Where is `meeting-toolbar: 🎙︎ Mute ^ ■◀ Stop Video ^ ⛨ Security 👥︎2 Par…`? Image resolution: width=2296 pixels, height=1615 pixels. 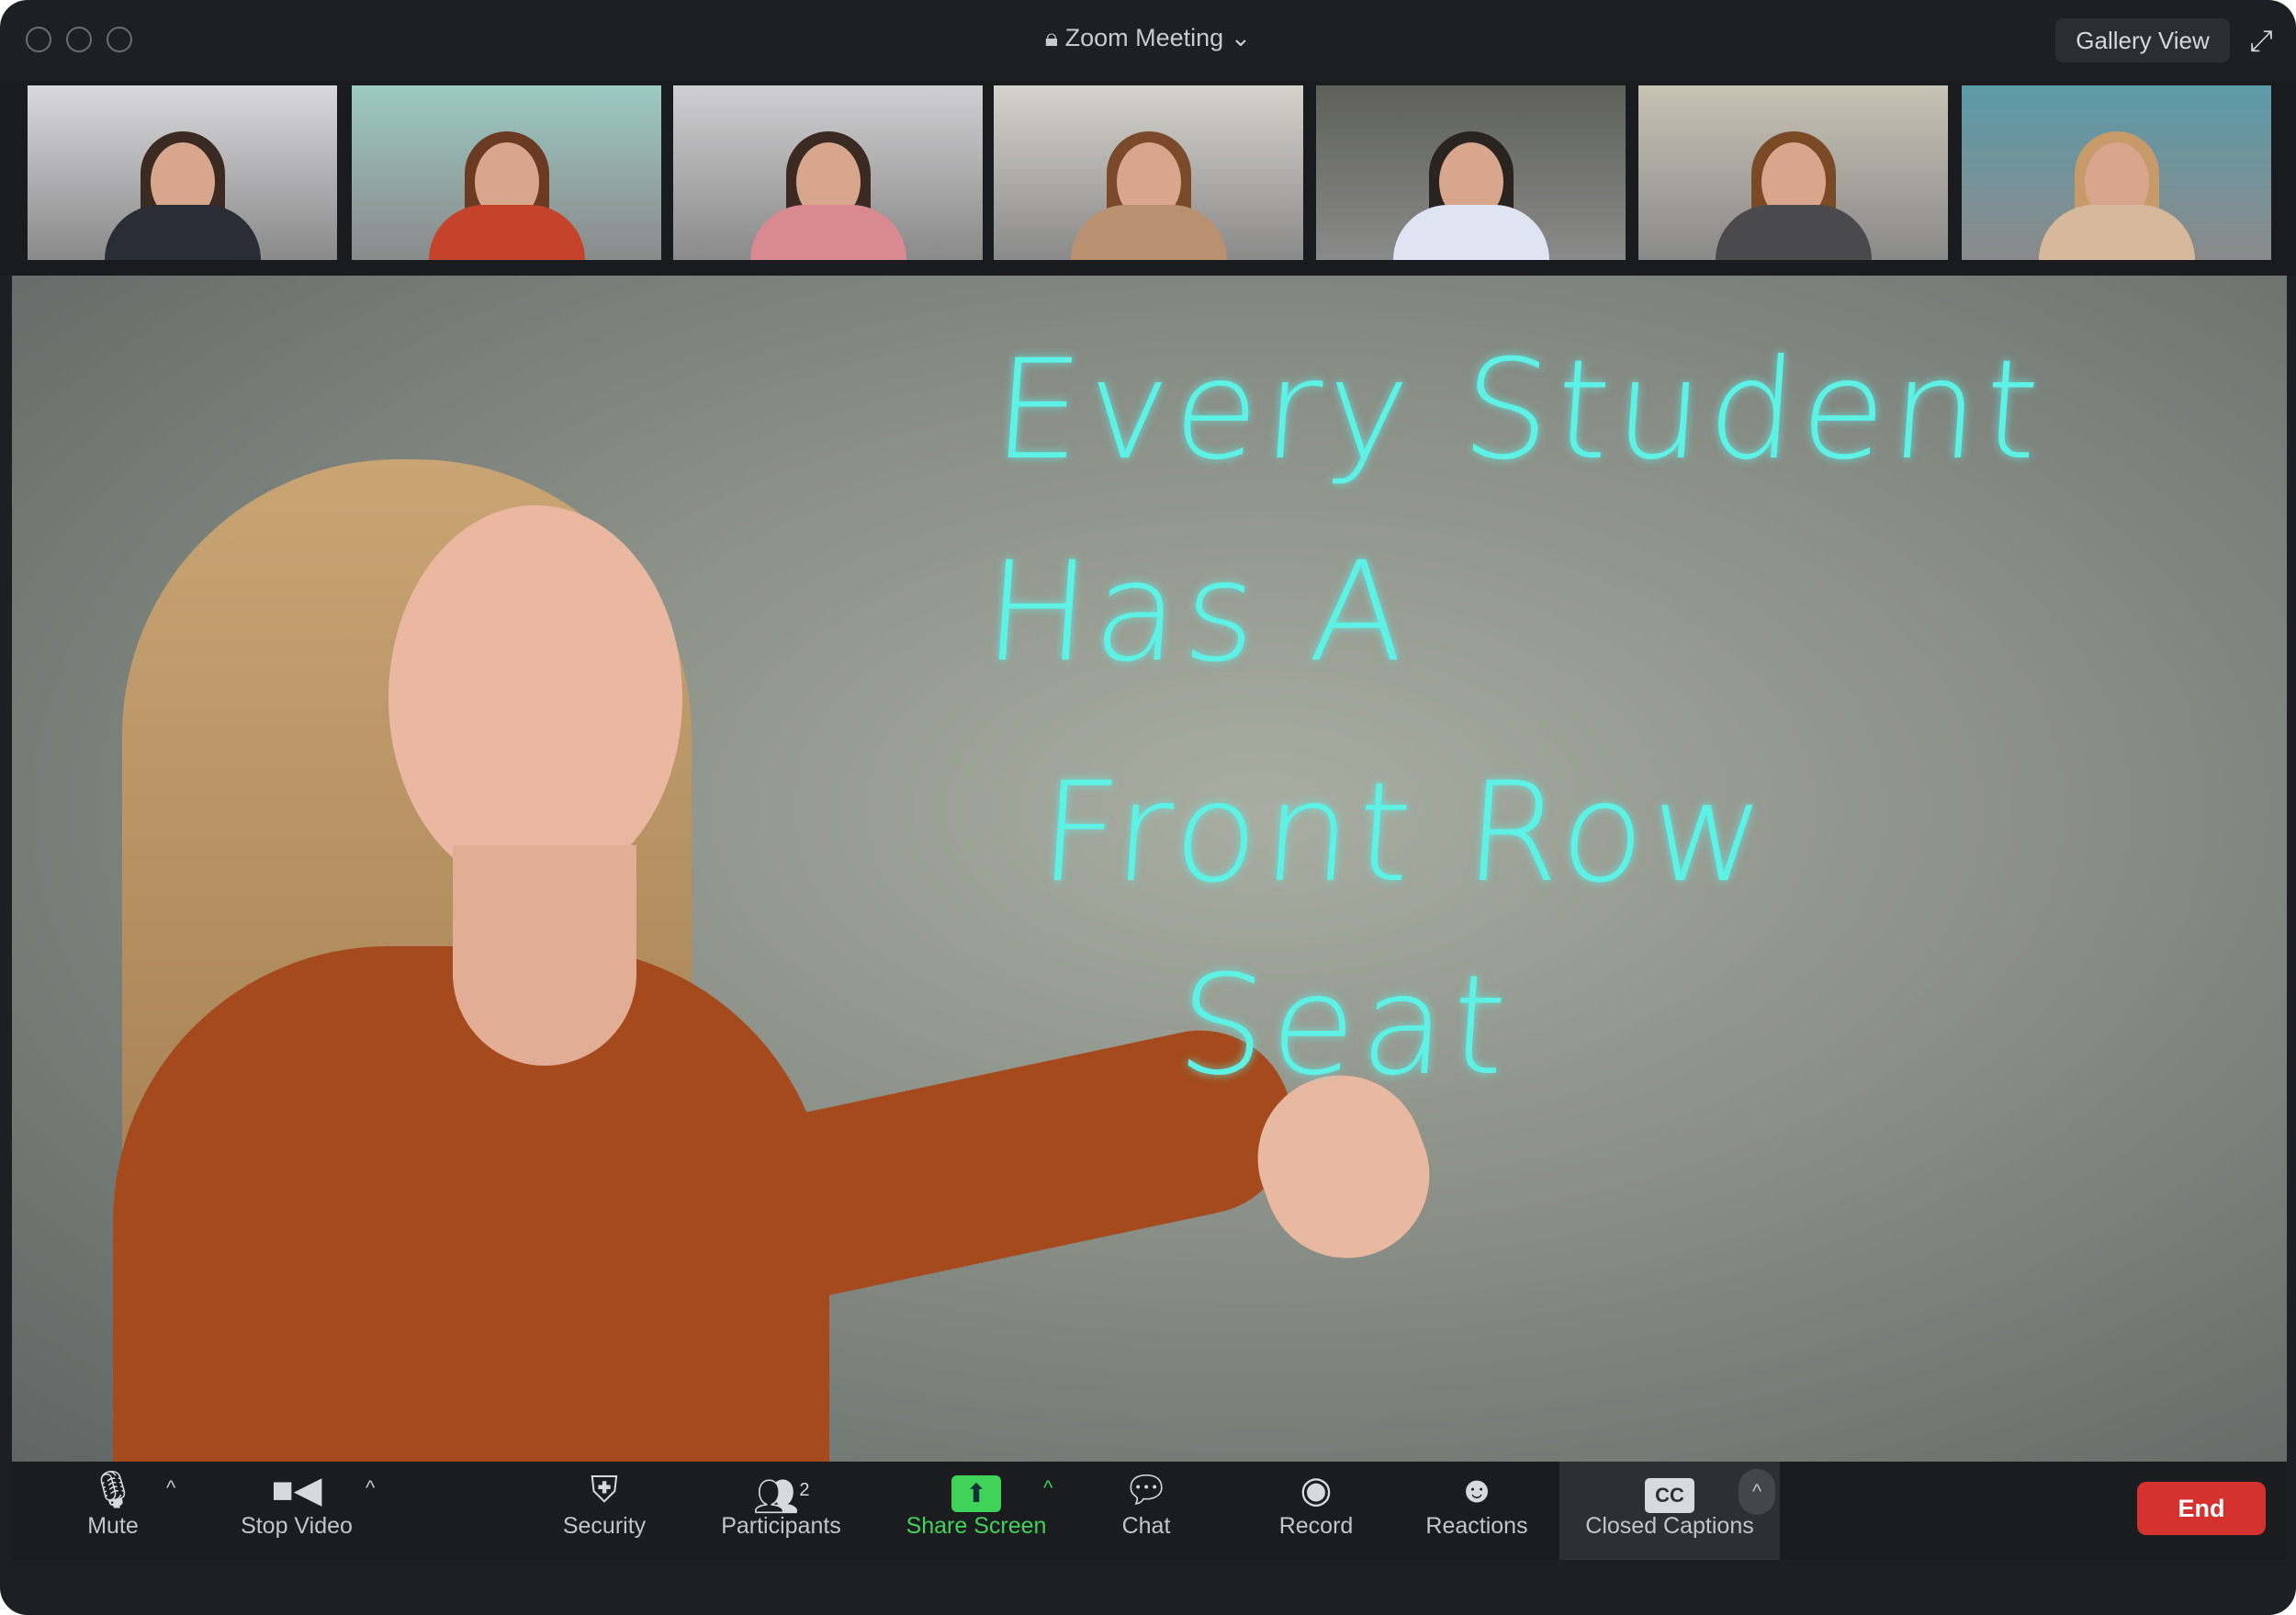 meeting-toolbar: 🎙︎ Mute ^ ■◀ Stop Video ^ ⛨ Security 👥︎2 Par… is located at coordinates (1149, 1511).